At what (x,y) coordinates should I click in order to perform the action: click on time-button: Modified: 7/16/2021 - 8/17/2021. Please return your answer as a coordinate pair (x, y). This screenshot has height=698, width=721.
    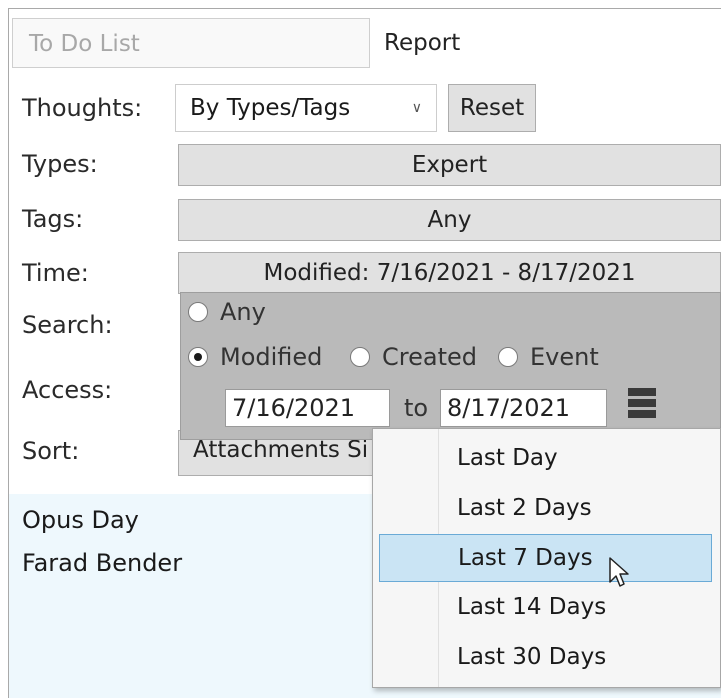
    Looking at the image, I should click on (449, 273).